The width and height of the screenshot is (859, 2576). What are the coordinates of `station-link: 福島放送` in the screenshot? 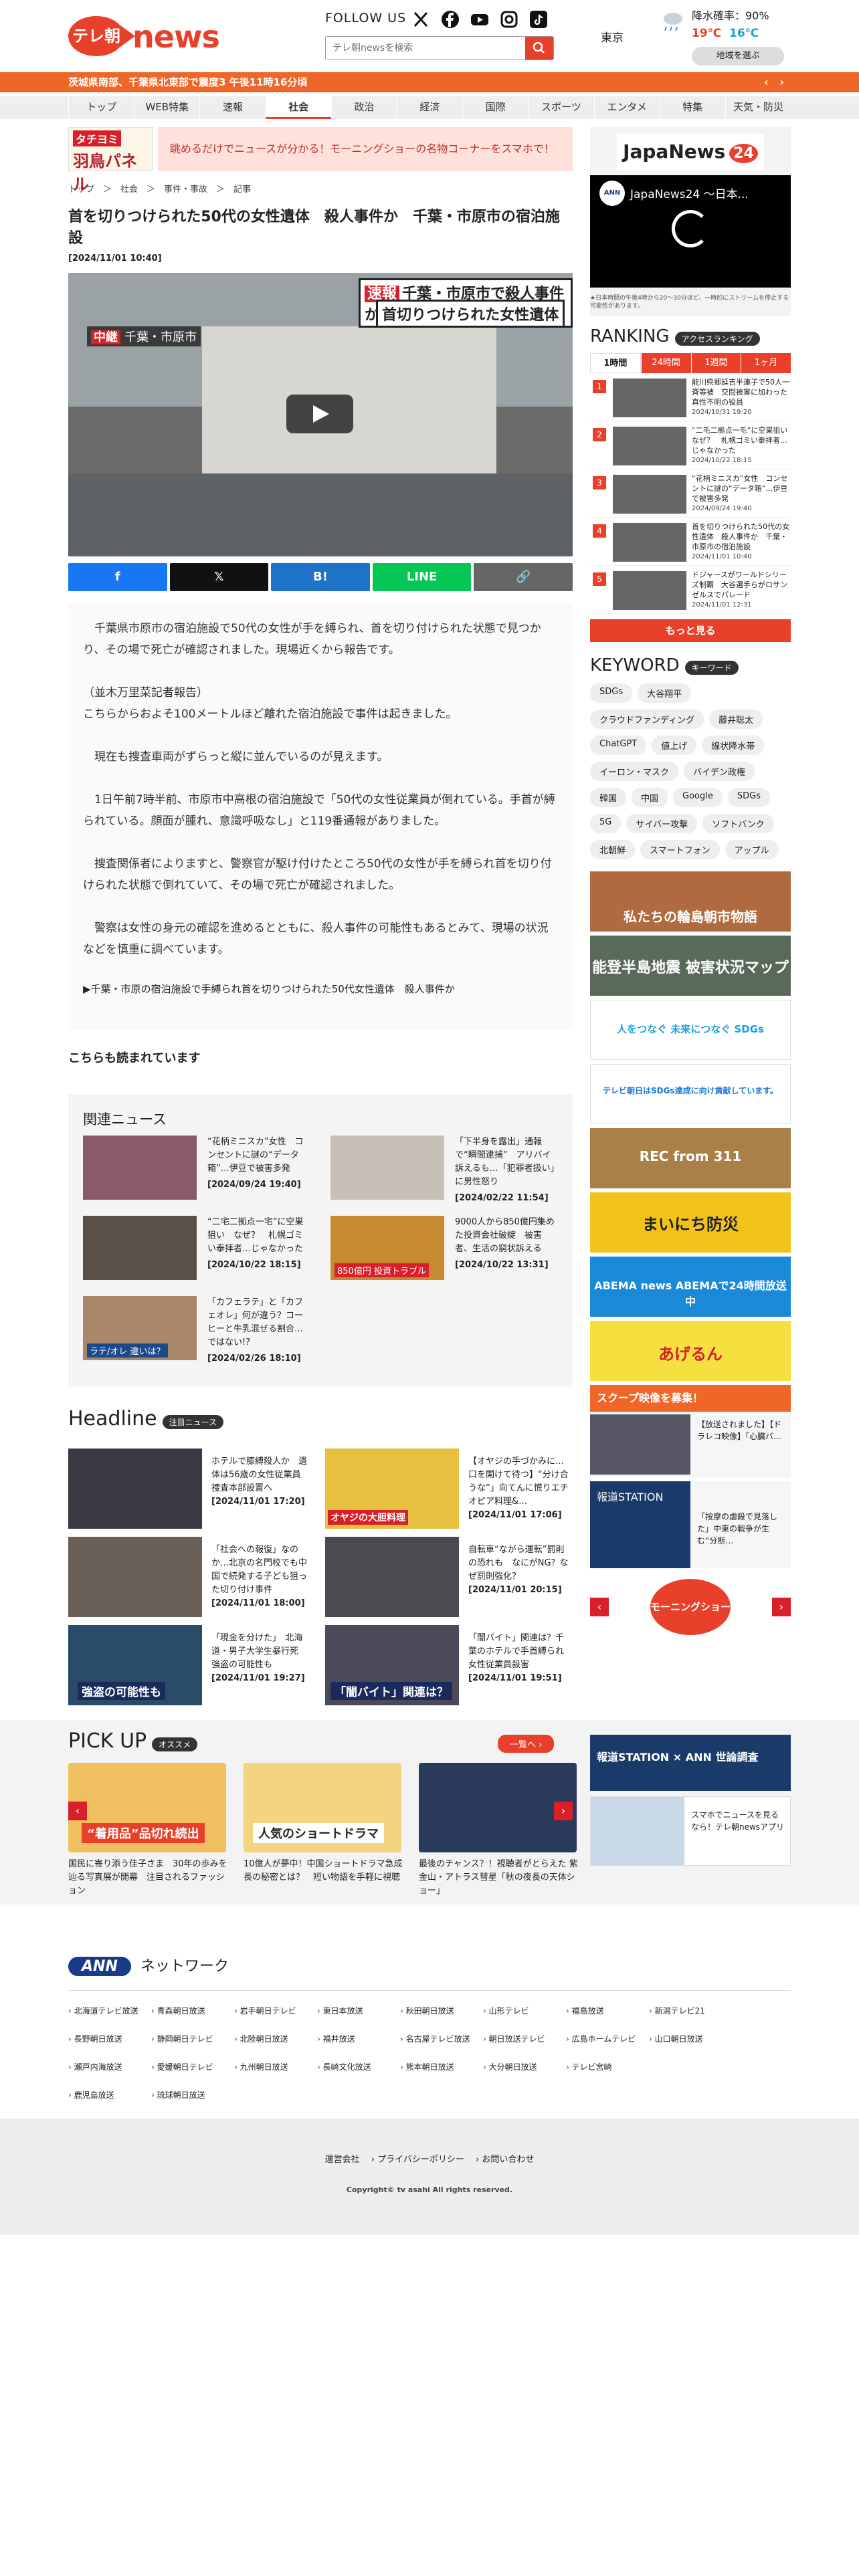 It's located at (585, 2011).